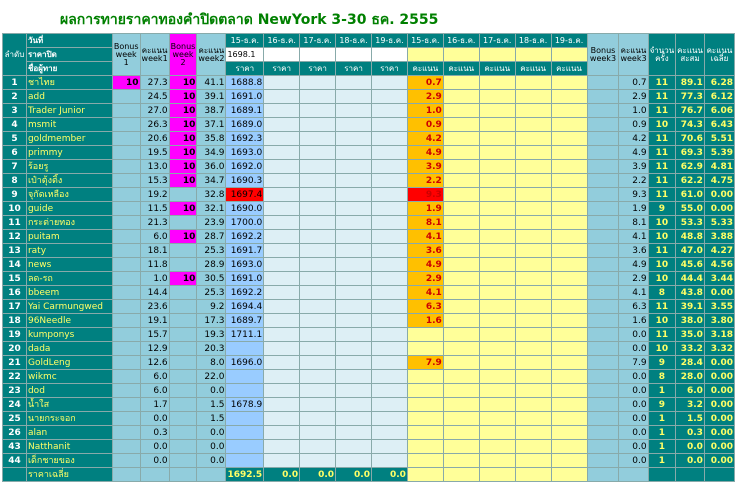 The height and width of the screenshot is (482, 735). I want to click on score-week3-cell: 0.9, so click(633, 124).